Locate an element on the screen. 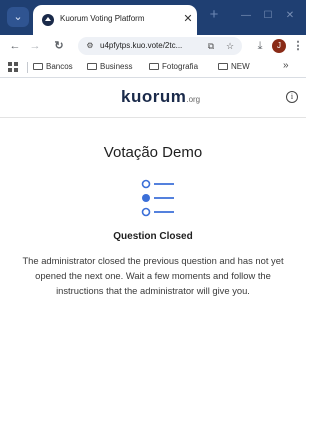 This screenshot has height=443, width=320. address-bar: ⚙ u4pfytps.kuo.vote/2tc... ⧉ ☆ is located at coordinates (160, 46).